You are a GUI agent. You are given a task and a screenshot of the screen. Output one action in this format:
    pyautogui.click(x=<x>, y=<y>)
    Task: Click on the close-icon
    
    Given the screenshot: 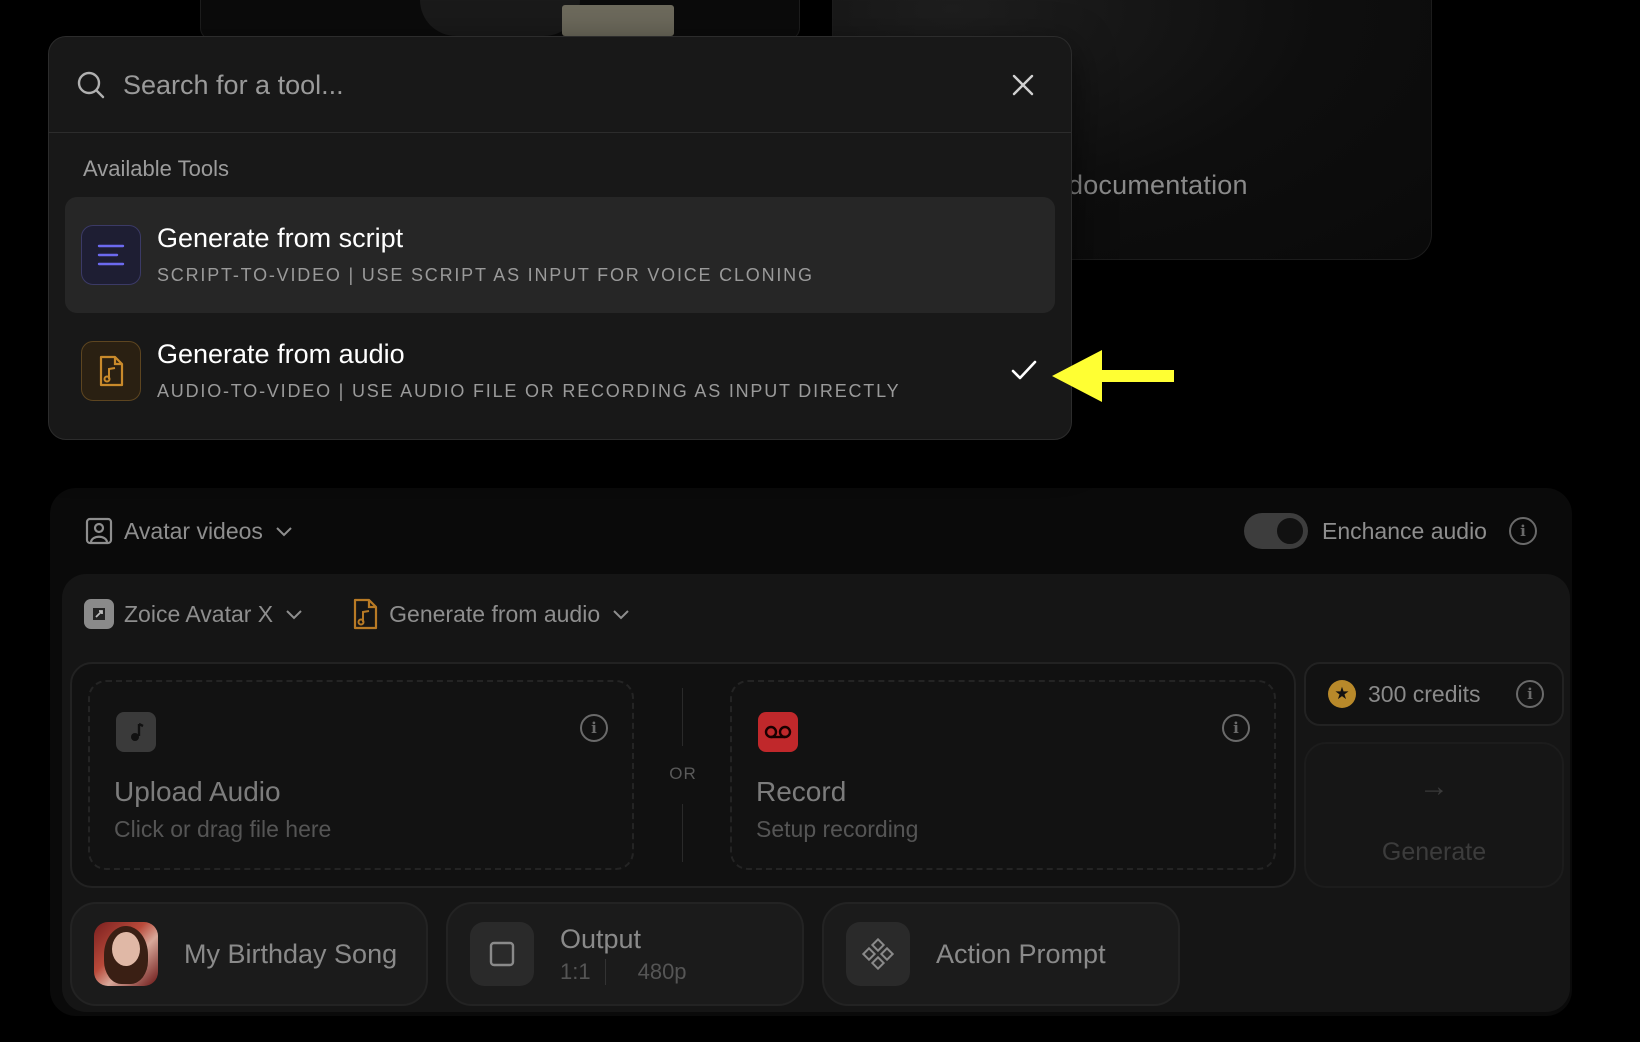 What is the action you would take?
    pyautogui.click(x=1023, y=85)
    